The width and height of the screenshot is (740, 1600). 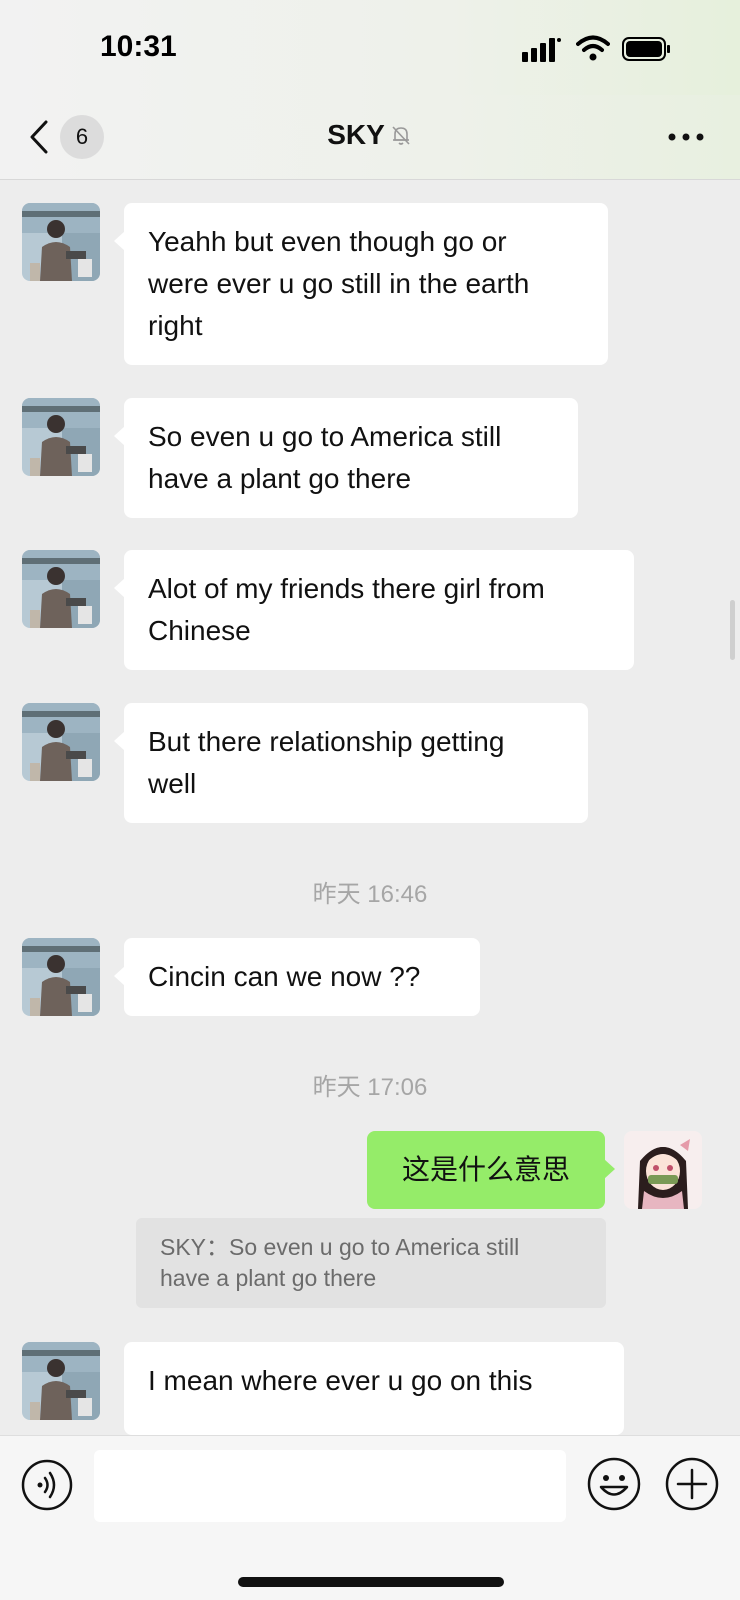 What do you see at coordinates (330, 1486) in the screenshot?
I see `message-input` at bounding box center [330, 1486].